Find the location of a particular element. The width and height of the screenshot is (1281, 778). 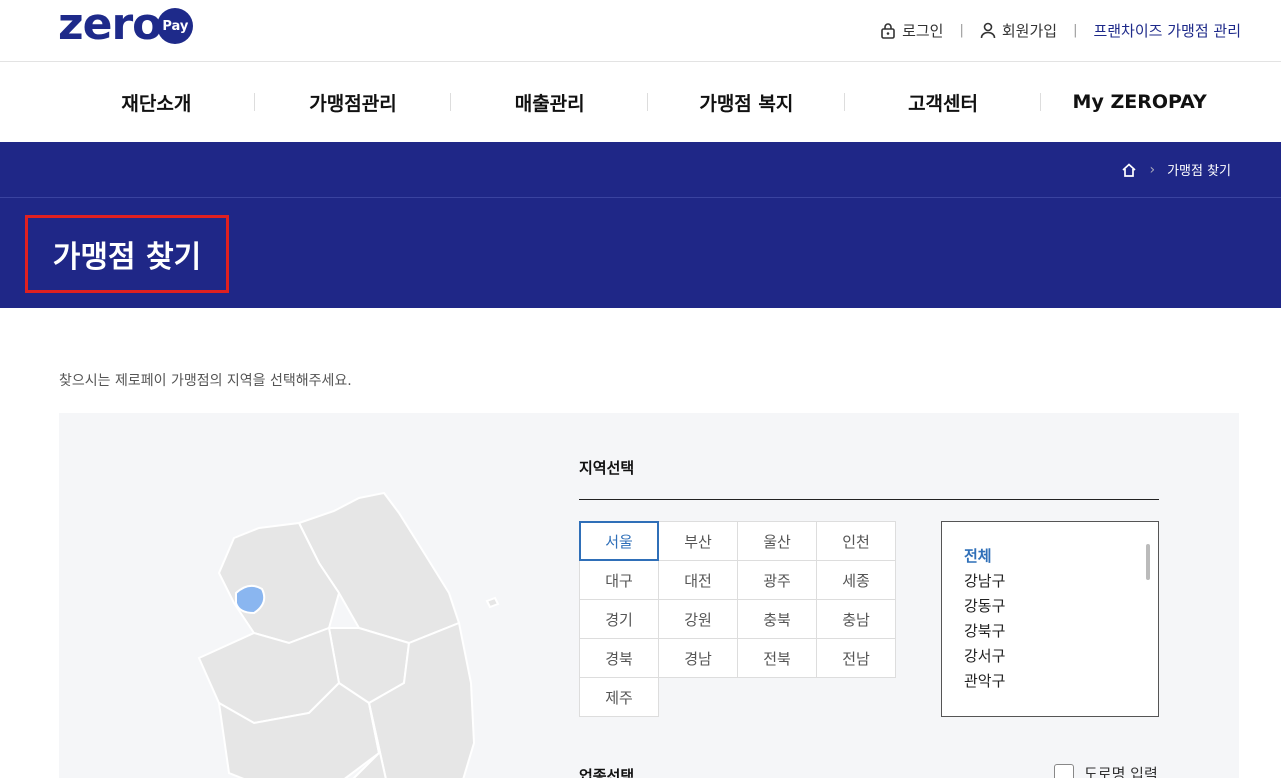

region-row: 경기 강원 충북 충남 is located at coordinates (739, 619).